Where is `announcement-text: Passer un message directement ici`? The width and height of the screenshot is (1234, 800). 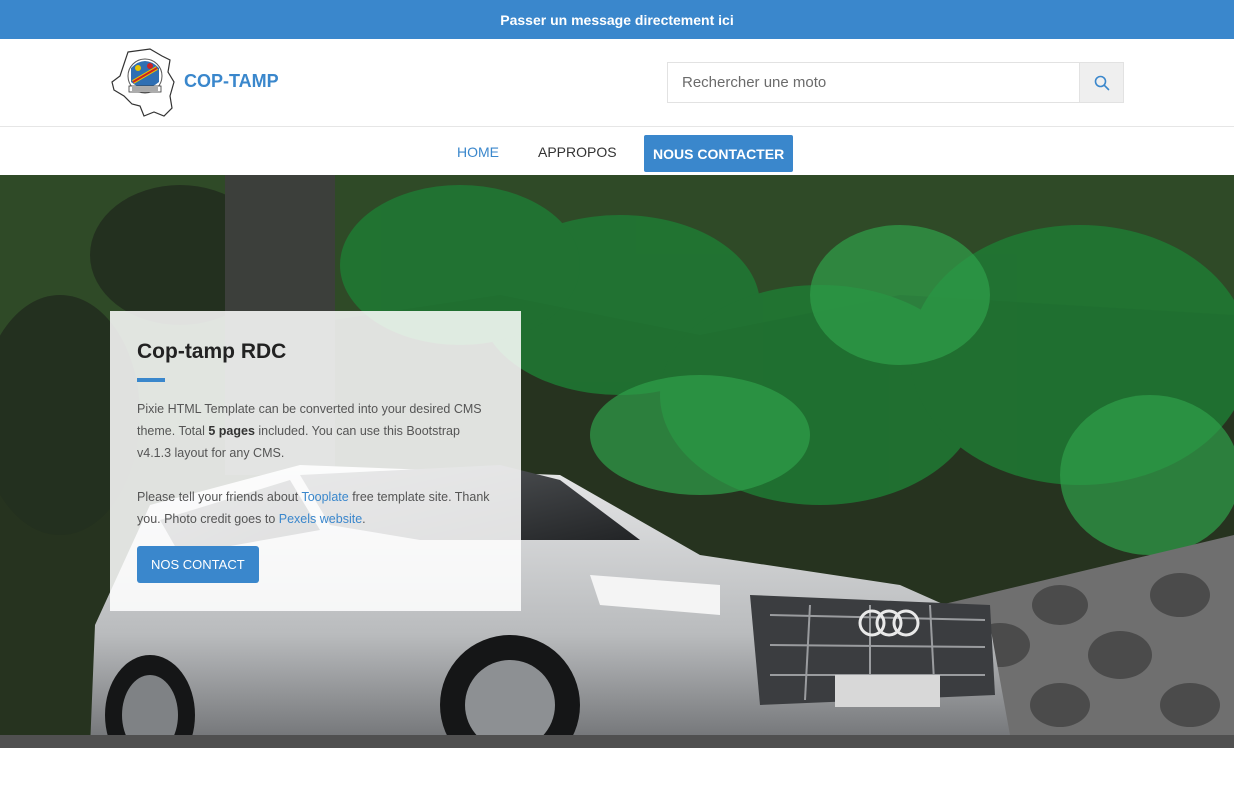 announcement-text: Passer un message directement ici is located at coordinates (617, 19).